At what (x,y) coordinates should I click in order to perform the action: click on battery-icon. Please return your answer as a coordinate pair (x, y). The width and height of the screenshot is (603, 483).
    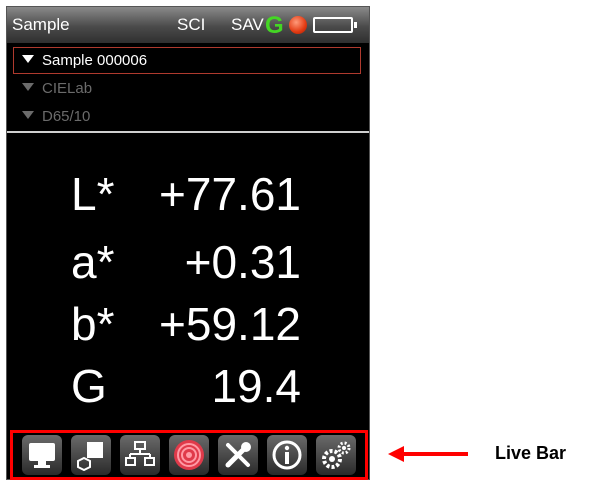
    Looking at the image, I should click on (335, 25).